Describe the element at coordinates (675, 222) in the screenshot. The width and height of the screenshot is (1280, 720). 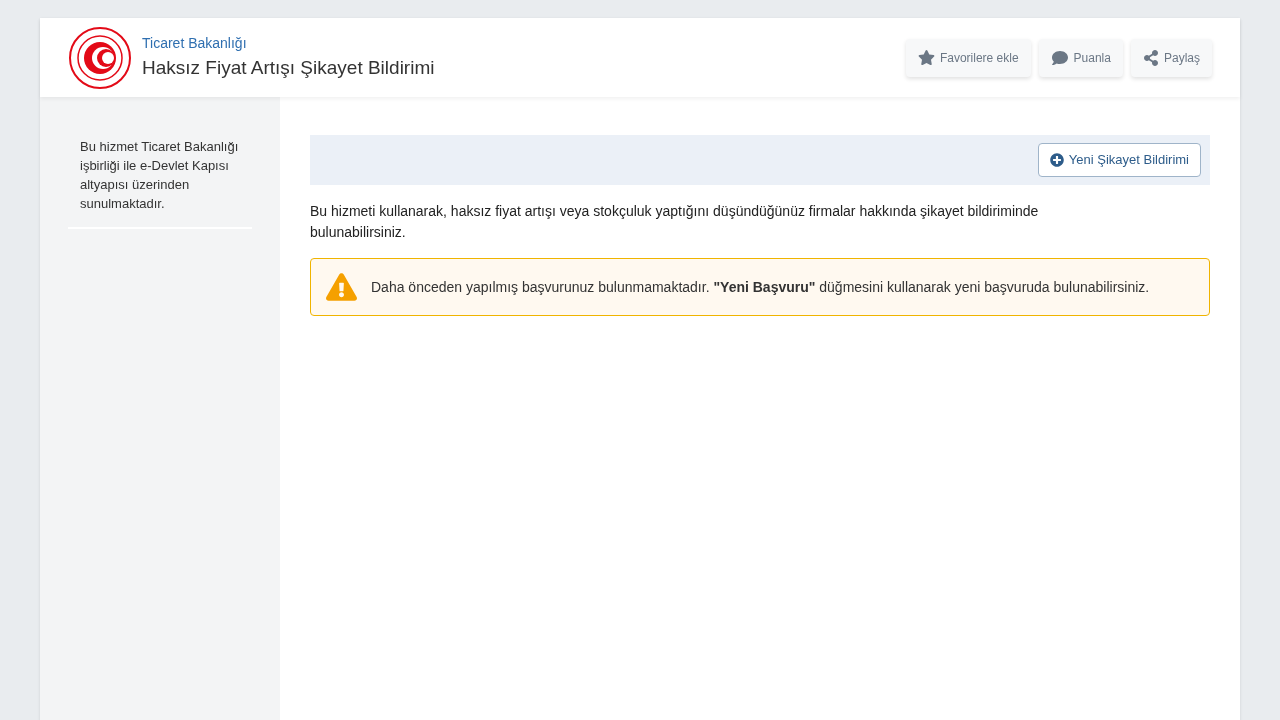
I see `intro-text: Bu hizmeti kullanarak, haksız fiyat artışı veya stokçuluk yaptığını düşündüğünüz firmalar hakkında şikayet bildiriminde bulunabilirsiniz.` at that location.